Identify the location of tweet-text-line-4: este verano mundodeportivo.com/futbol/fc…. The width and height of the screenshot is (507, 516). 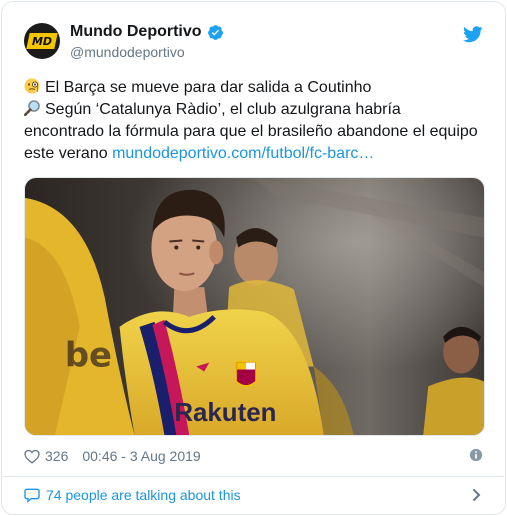
(259, 154).